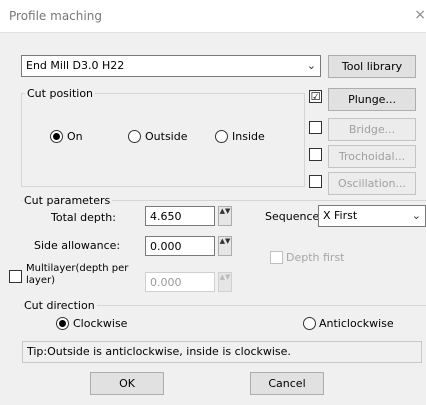 This screenshot has height=405, width=426. Describe the element at coordinates (225, 282) in the screenshot. I see `multilayer-spinner: ▲▼` at that location.